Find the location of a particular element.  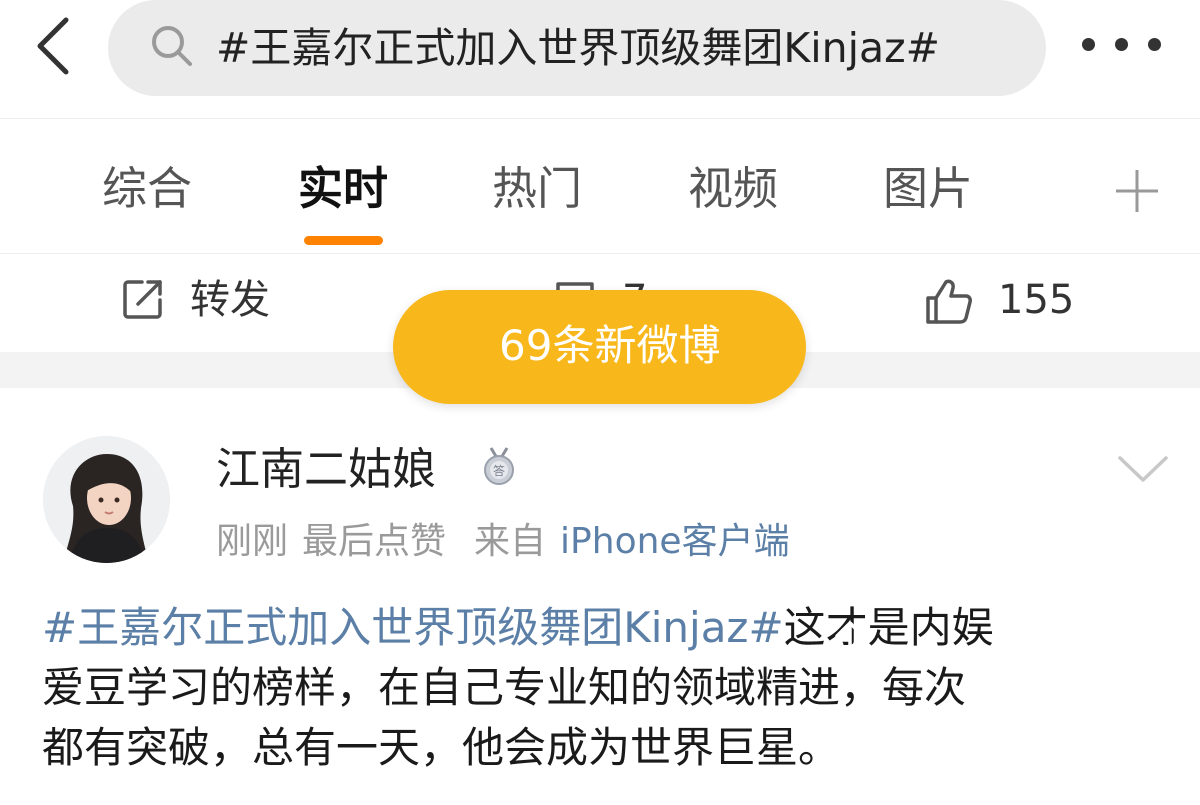

search-icon is located at coordinates (172, 46).